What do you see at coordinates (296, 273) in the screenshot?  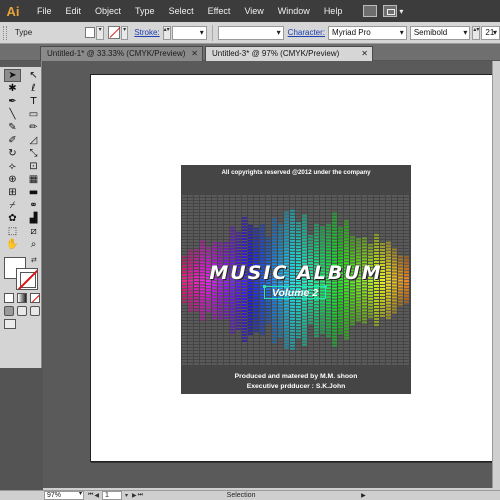 I see `album-title: MUSIC ALBUM` at bounding box center [296, 273].